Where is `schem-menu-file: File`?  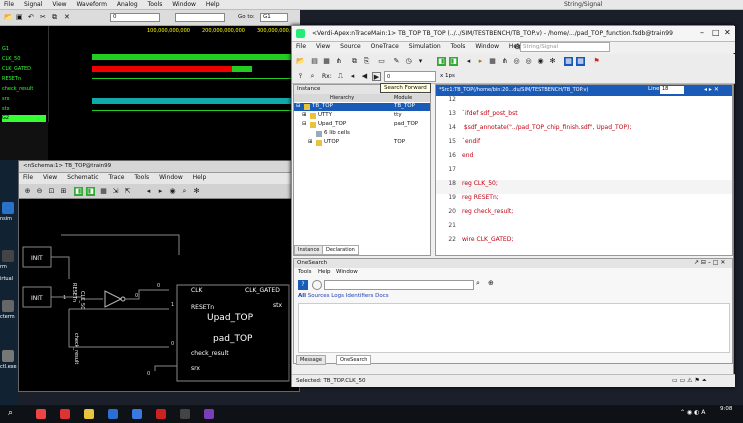
schem-menu-file: File is located at coordinates (28, 177).